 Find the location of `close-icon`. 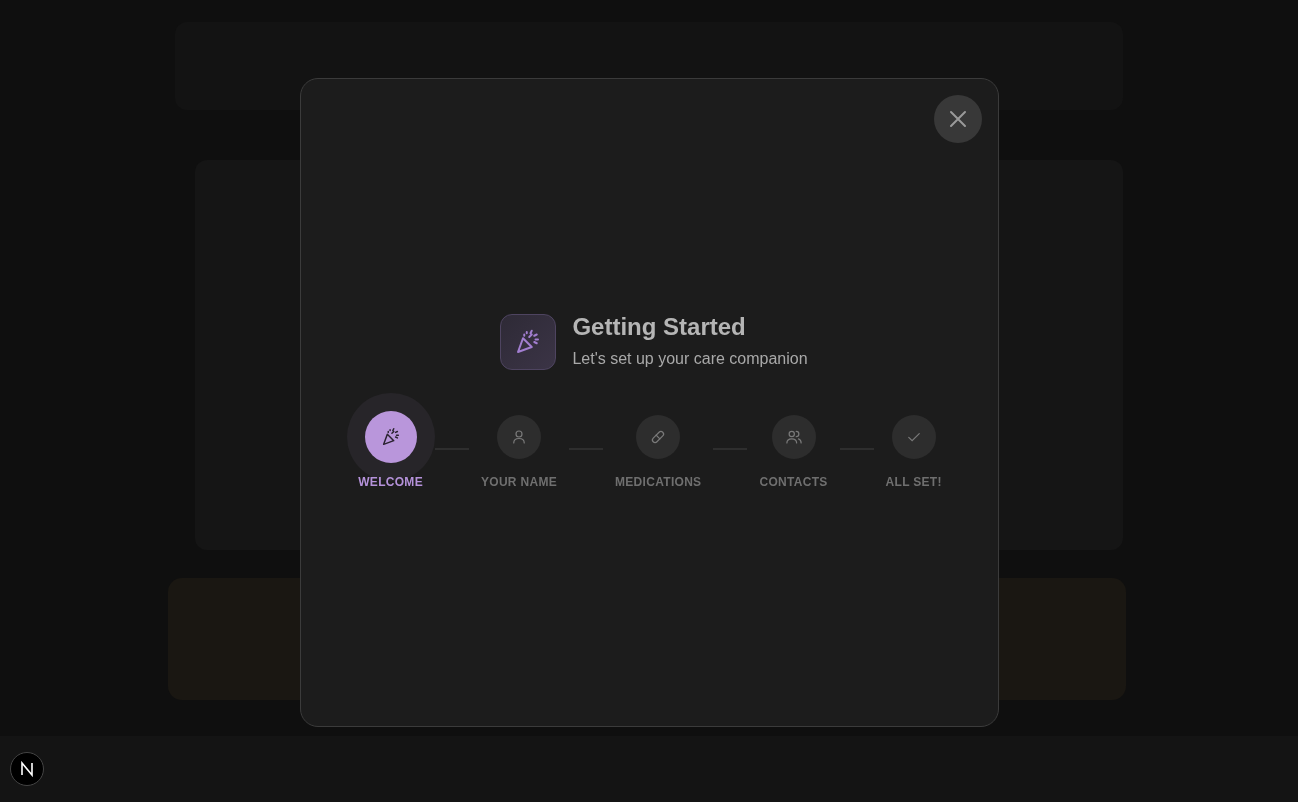

close-icon is located at coordinates (957, 118).